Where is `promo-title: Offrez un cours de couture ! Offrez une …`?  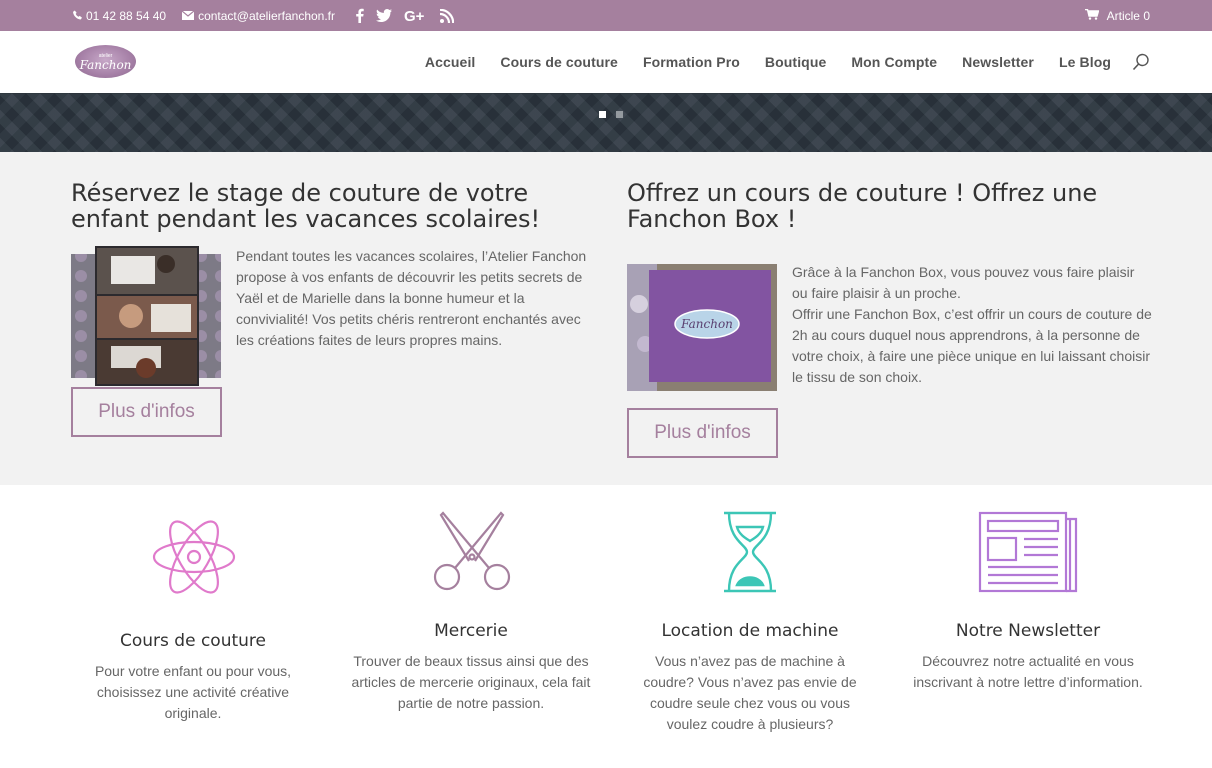 promo-title: Offrez un cours de couture ! Offrez une … is located at coordinates (862, 206).